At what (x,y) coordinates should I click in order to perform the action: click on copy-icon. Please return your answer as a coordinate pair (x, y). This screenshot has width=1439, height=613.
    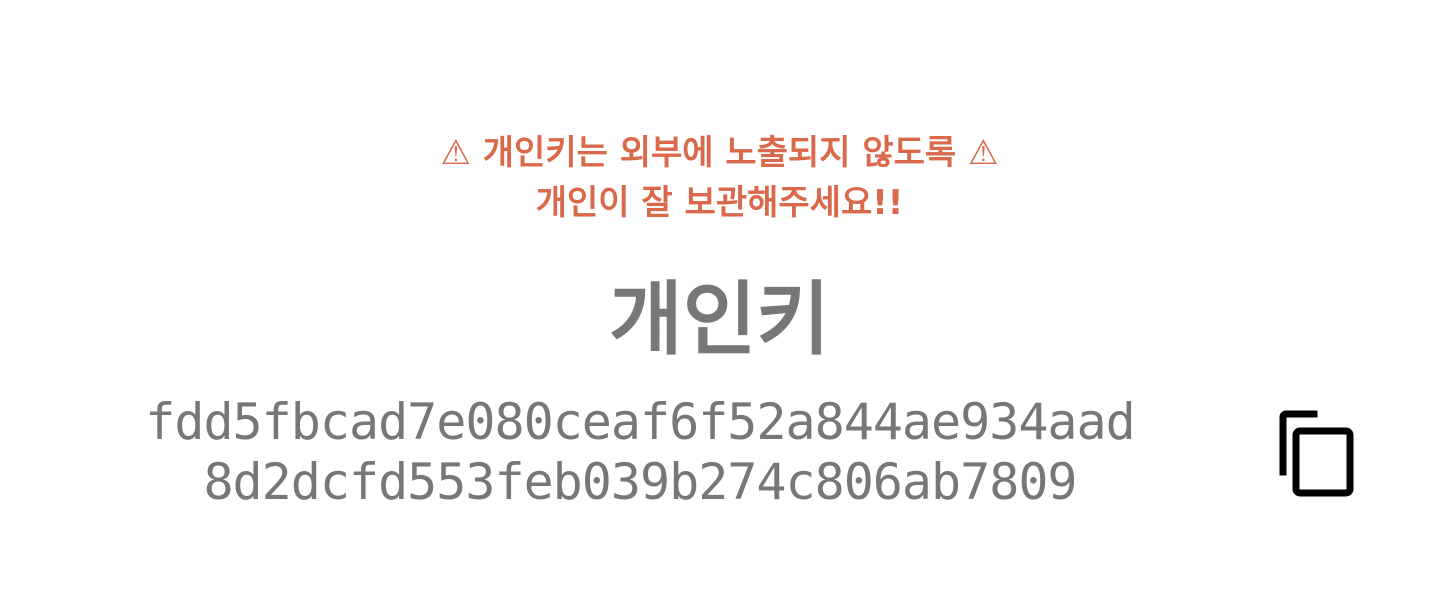
    Looking at the image, I should click on (1316, 453).